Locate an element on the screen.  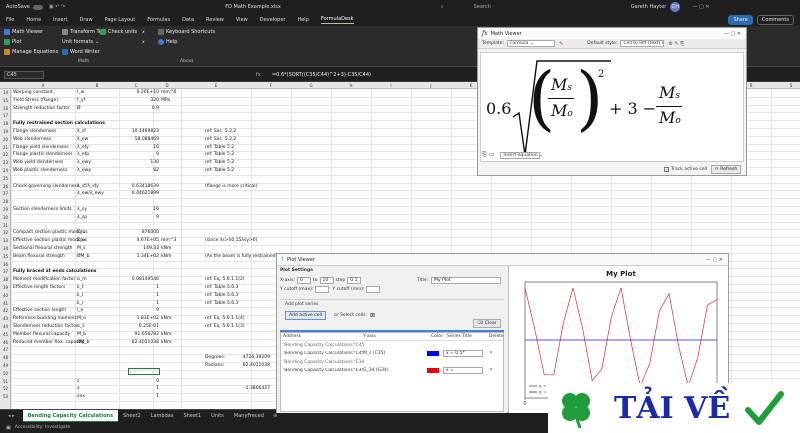
menu-draw: Draw is located at coordinates (85, 20).